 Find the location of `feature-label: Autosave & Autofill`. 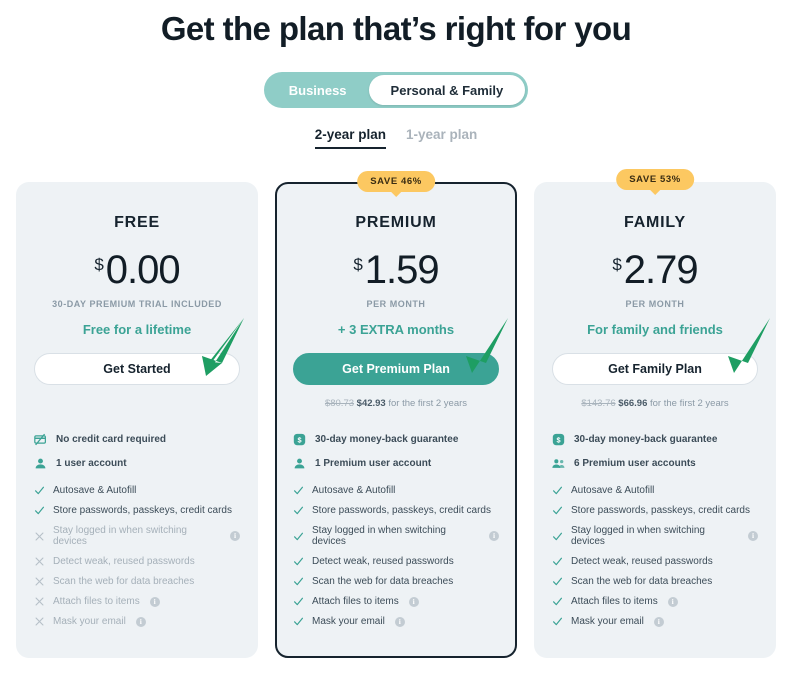

feature-label: Autosave & Autofill is located at coordinates (354, 490).